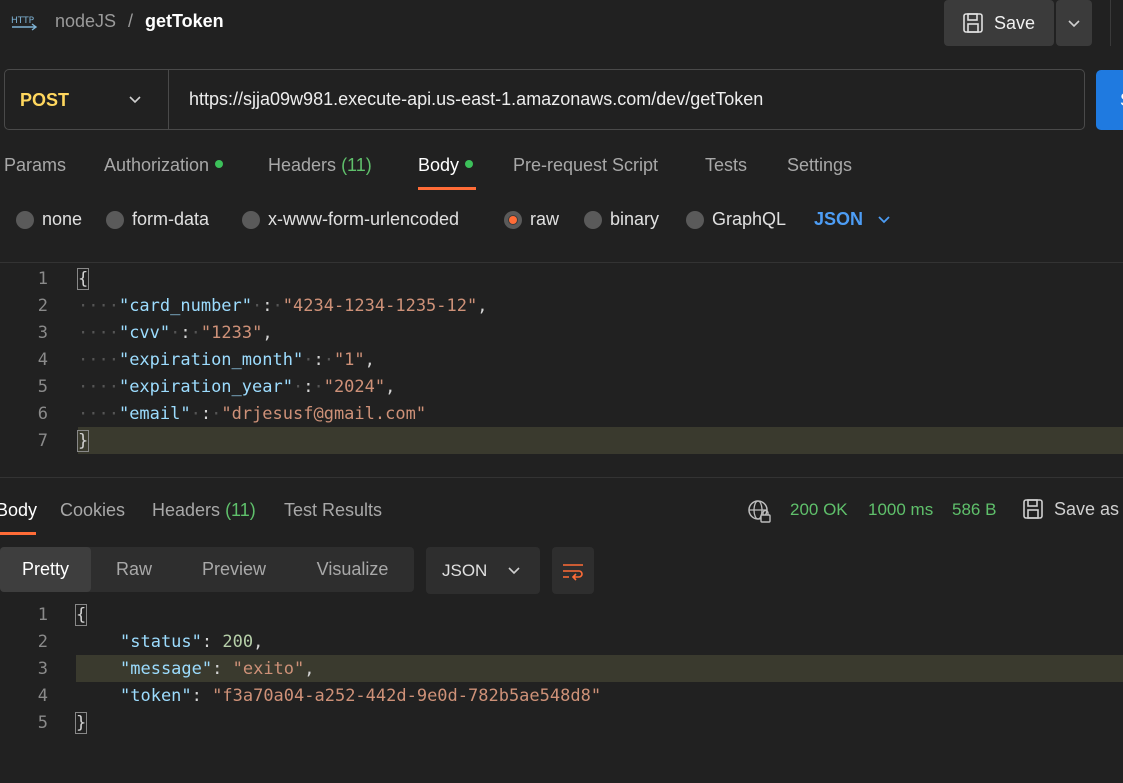 The height and width of the screenshot is (783, 1123). Describe the element at coordinates (164, 165) in the screenshot. I see `tab-authorization: Authorization` at that location.